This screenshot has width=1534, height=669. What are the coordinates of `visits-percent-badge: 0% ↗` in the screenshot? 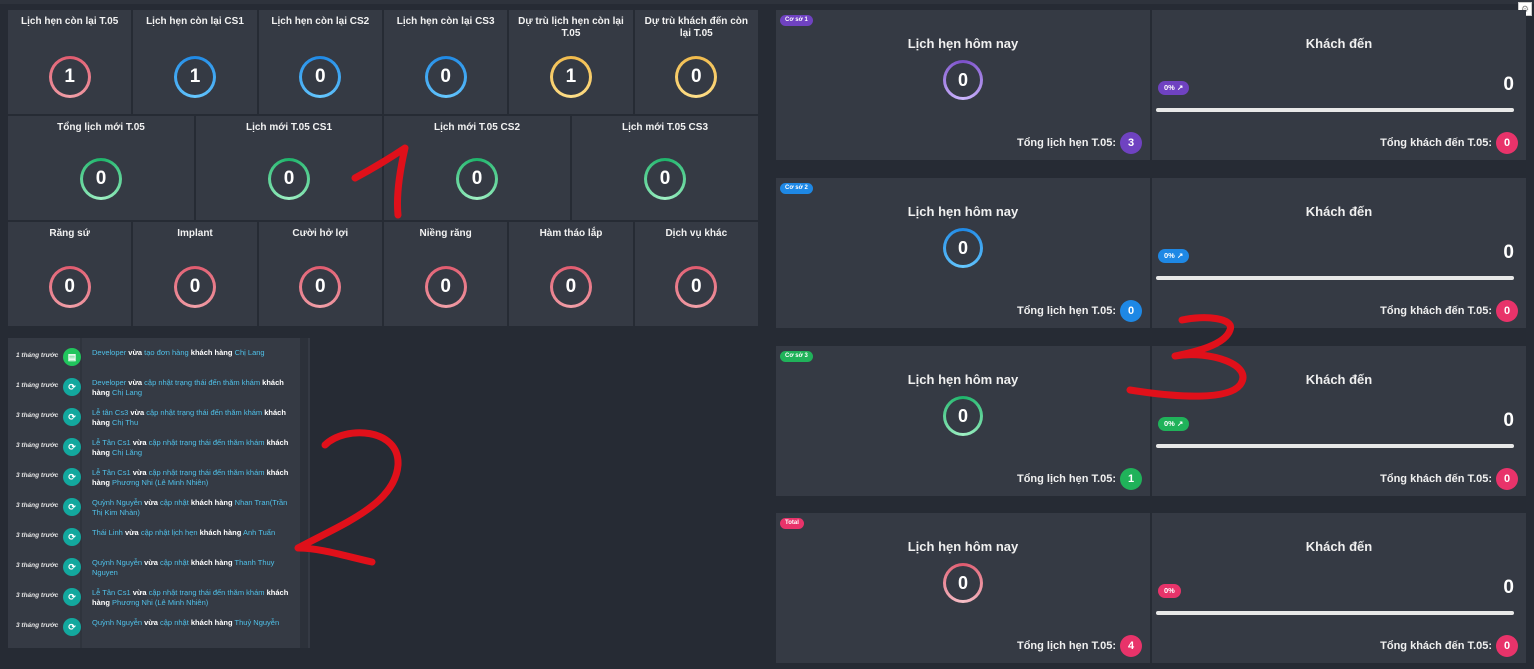 It's located at (1174, 256).